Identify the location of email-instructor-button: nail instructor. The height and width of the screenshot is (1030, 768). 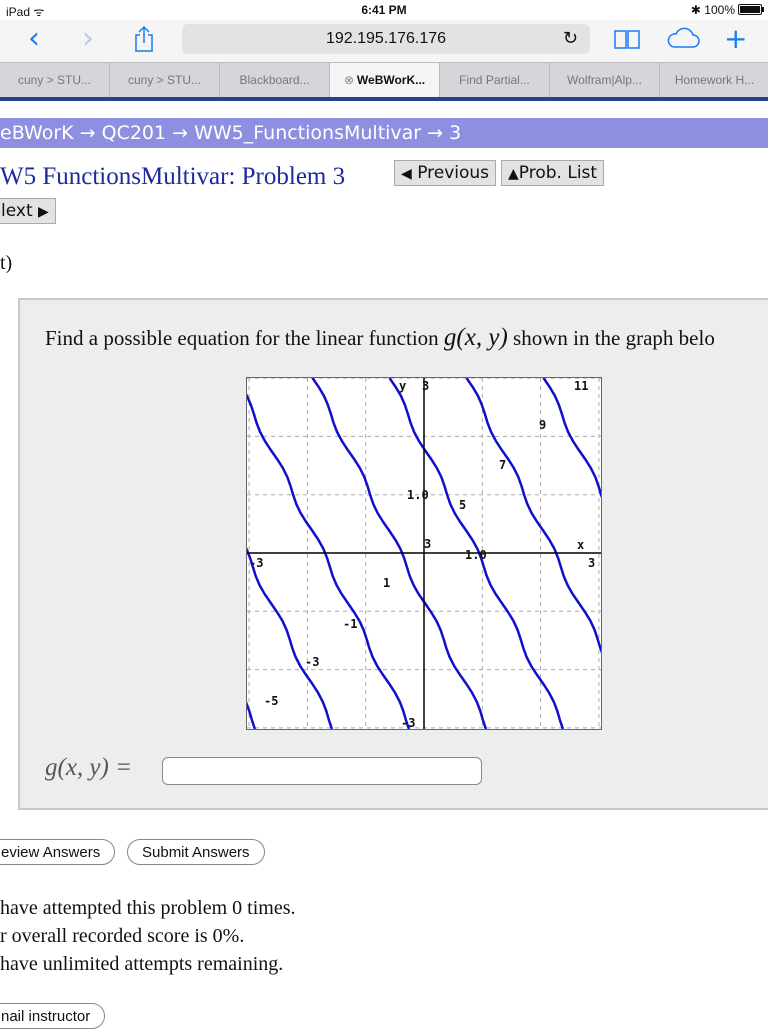
(53, 1016).